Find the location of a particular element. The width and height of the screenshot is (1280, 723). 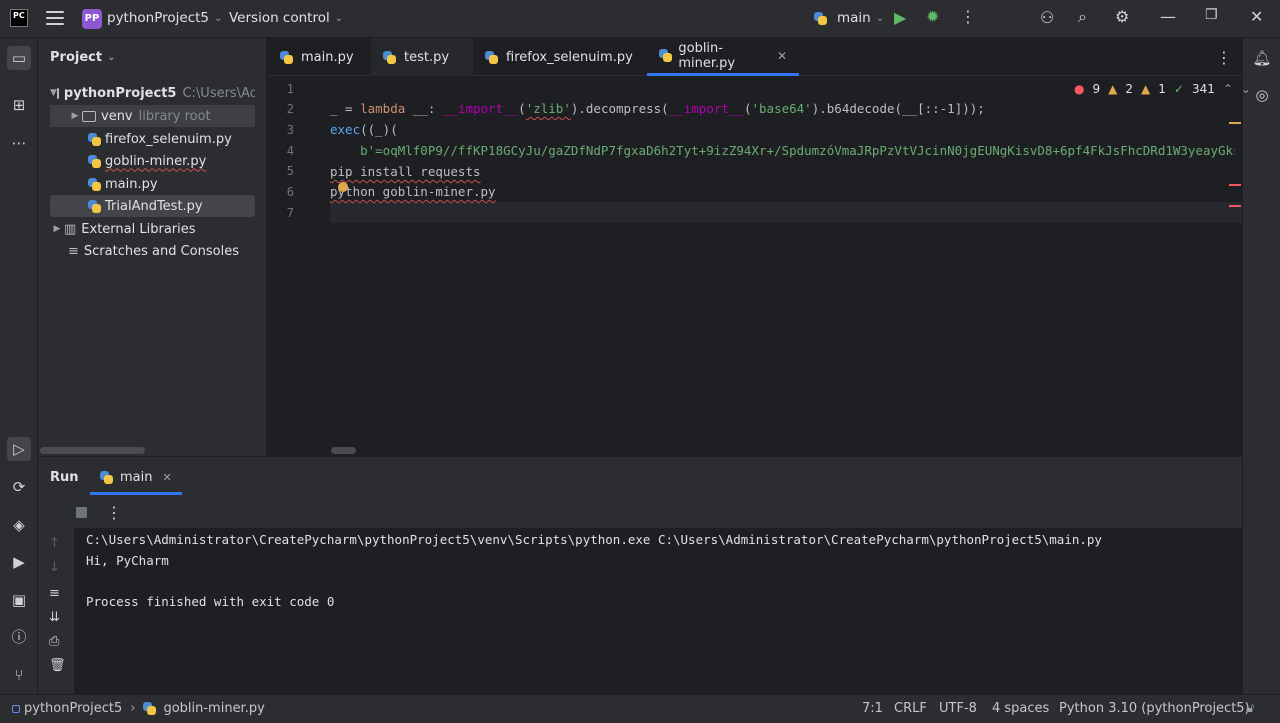

tree-root-name: pythonProject5 is located at coordinates (120, 93).